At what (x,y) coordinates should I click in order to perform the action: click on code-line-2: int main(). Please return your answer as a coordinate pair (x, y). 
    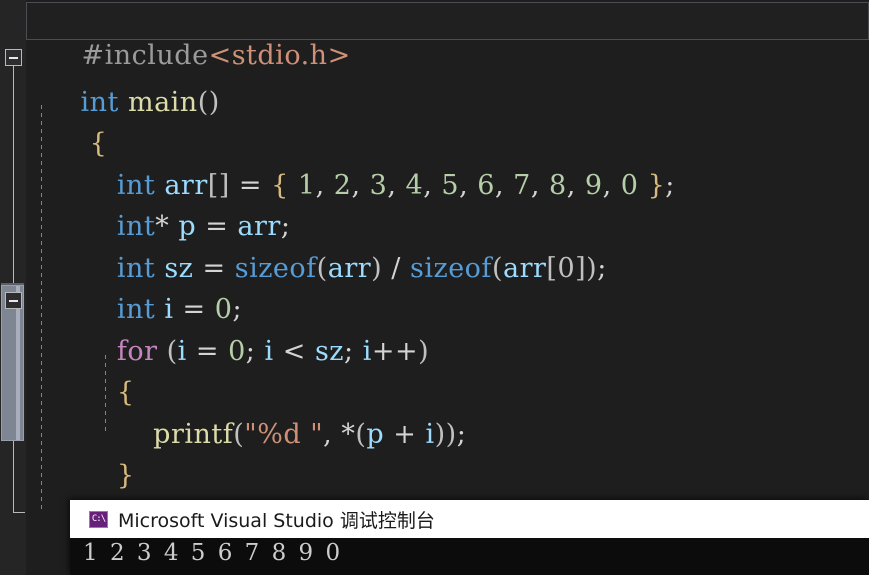
    Looking at the image, I should click on (447, 79).